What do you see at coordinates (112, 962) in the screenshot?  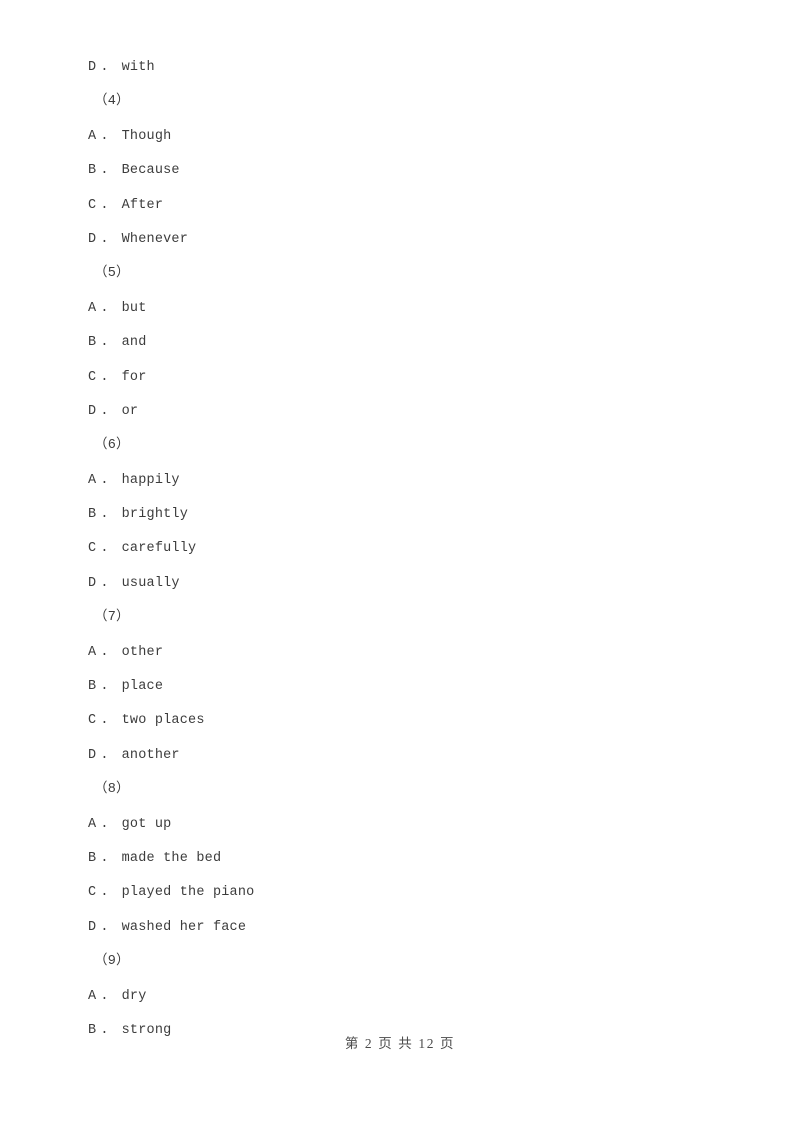 I see `question-number: （9）` at bounding box center [112, 962].